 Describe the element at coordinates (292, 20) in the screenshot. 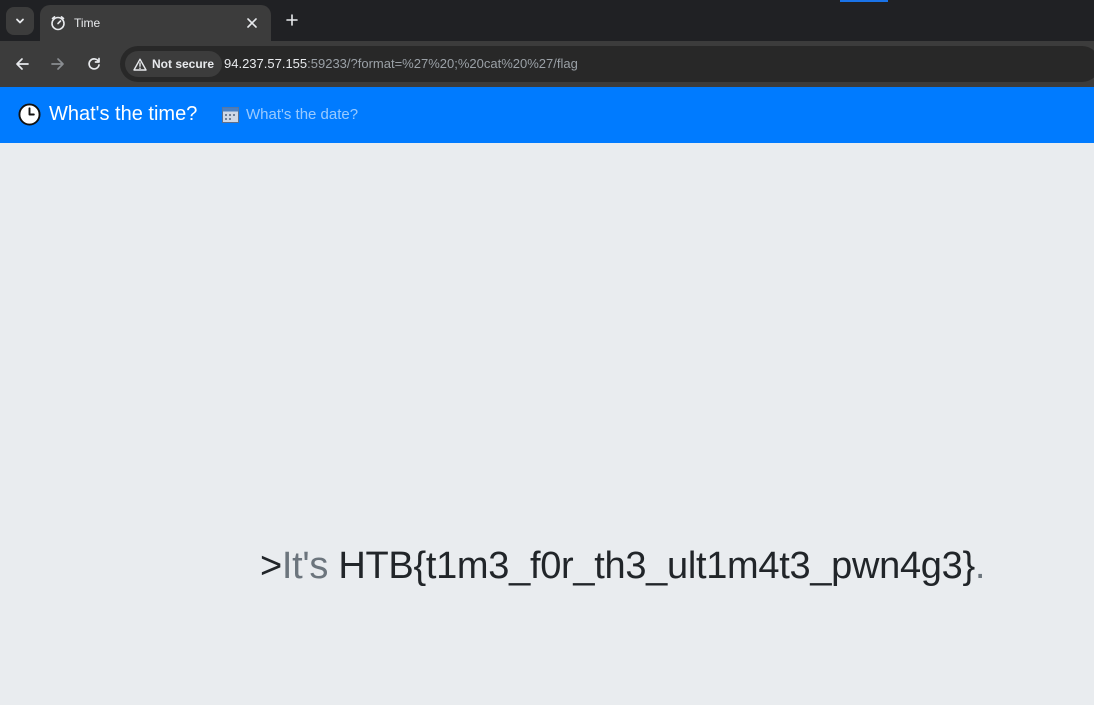

I see `plus-icon` at that location.